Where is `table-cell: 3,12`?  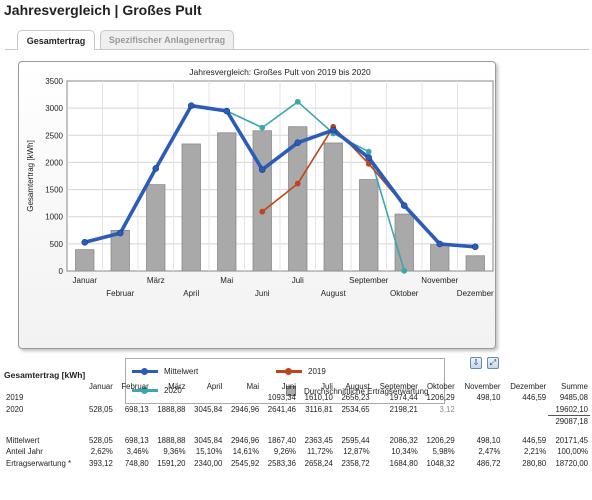 table-cell: 3,12 is located at coordinates (447, 409).